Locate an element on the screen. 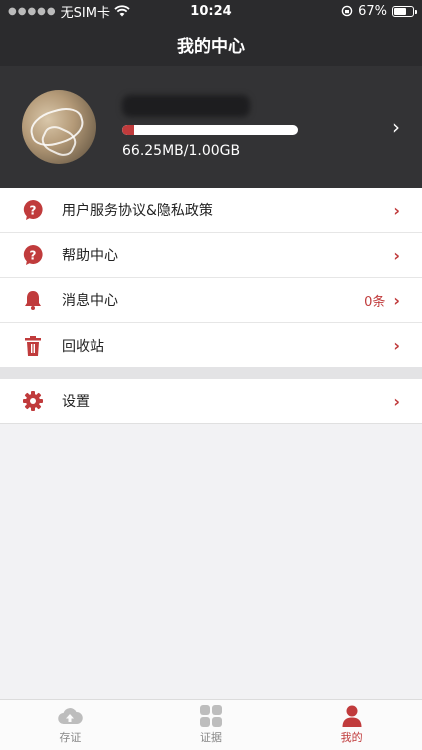  battery-percent: 67% is located at coordinates (372, 11).